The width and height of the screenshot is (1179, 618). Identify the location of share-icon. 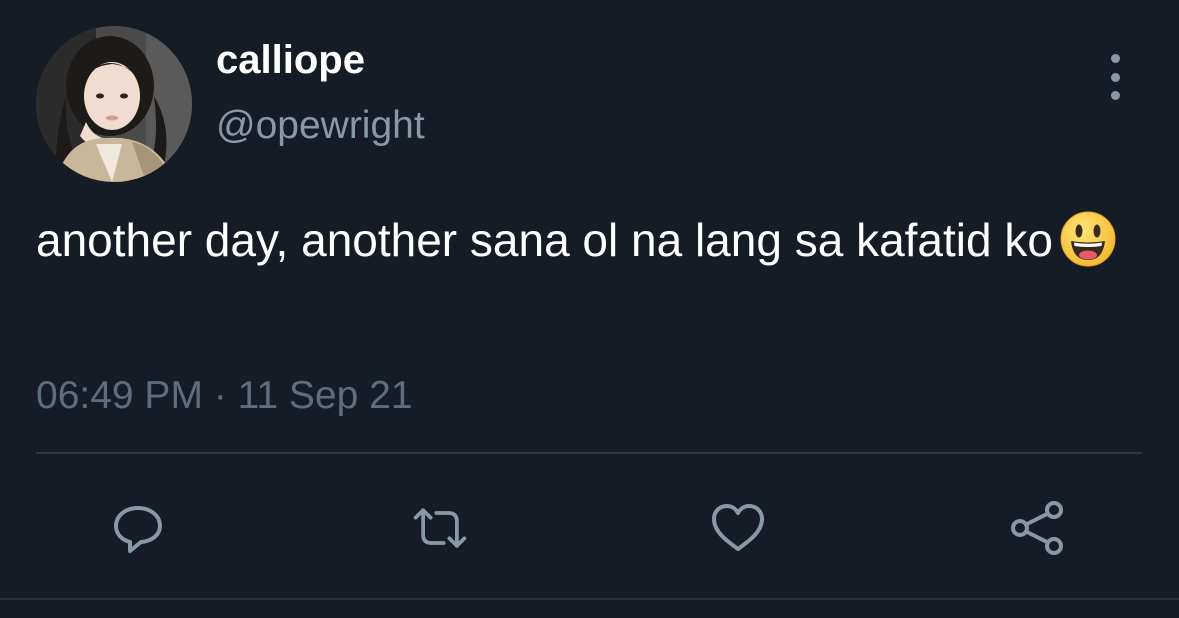
(1037, 528).